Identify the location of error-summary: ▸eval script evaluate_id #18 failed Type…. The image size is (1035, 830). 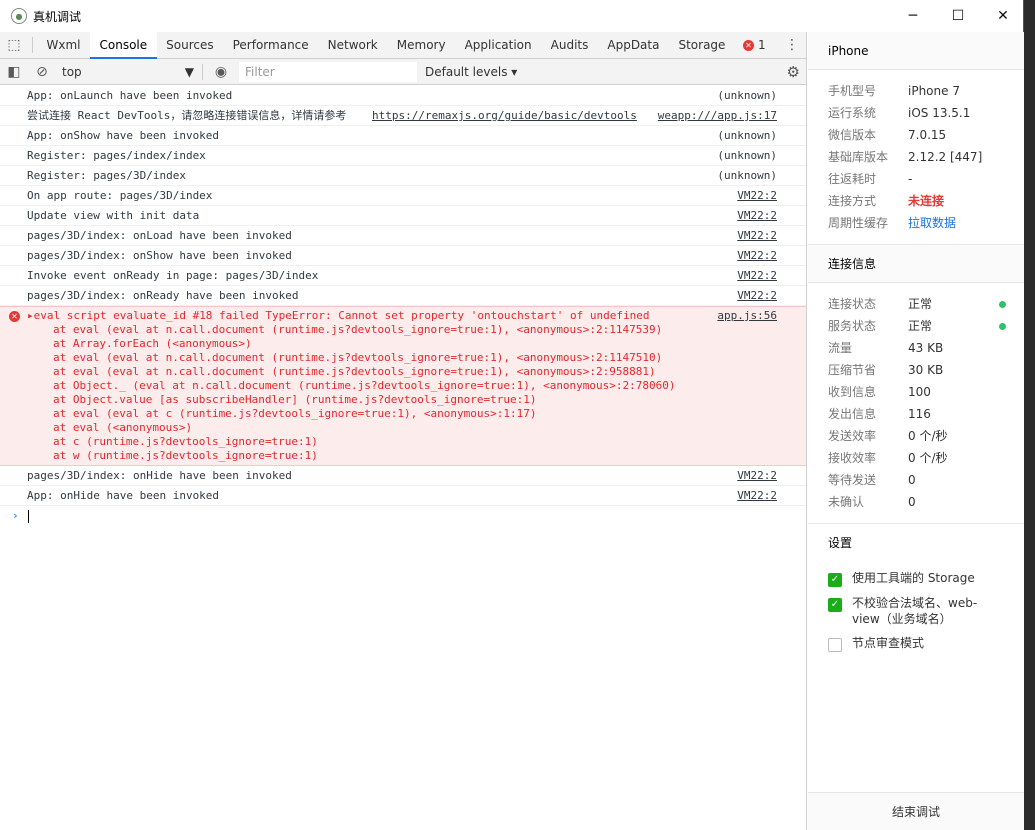
(416, 316).